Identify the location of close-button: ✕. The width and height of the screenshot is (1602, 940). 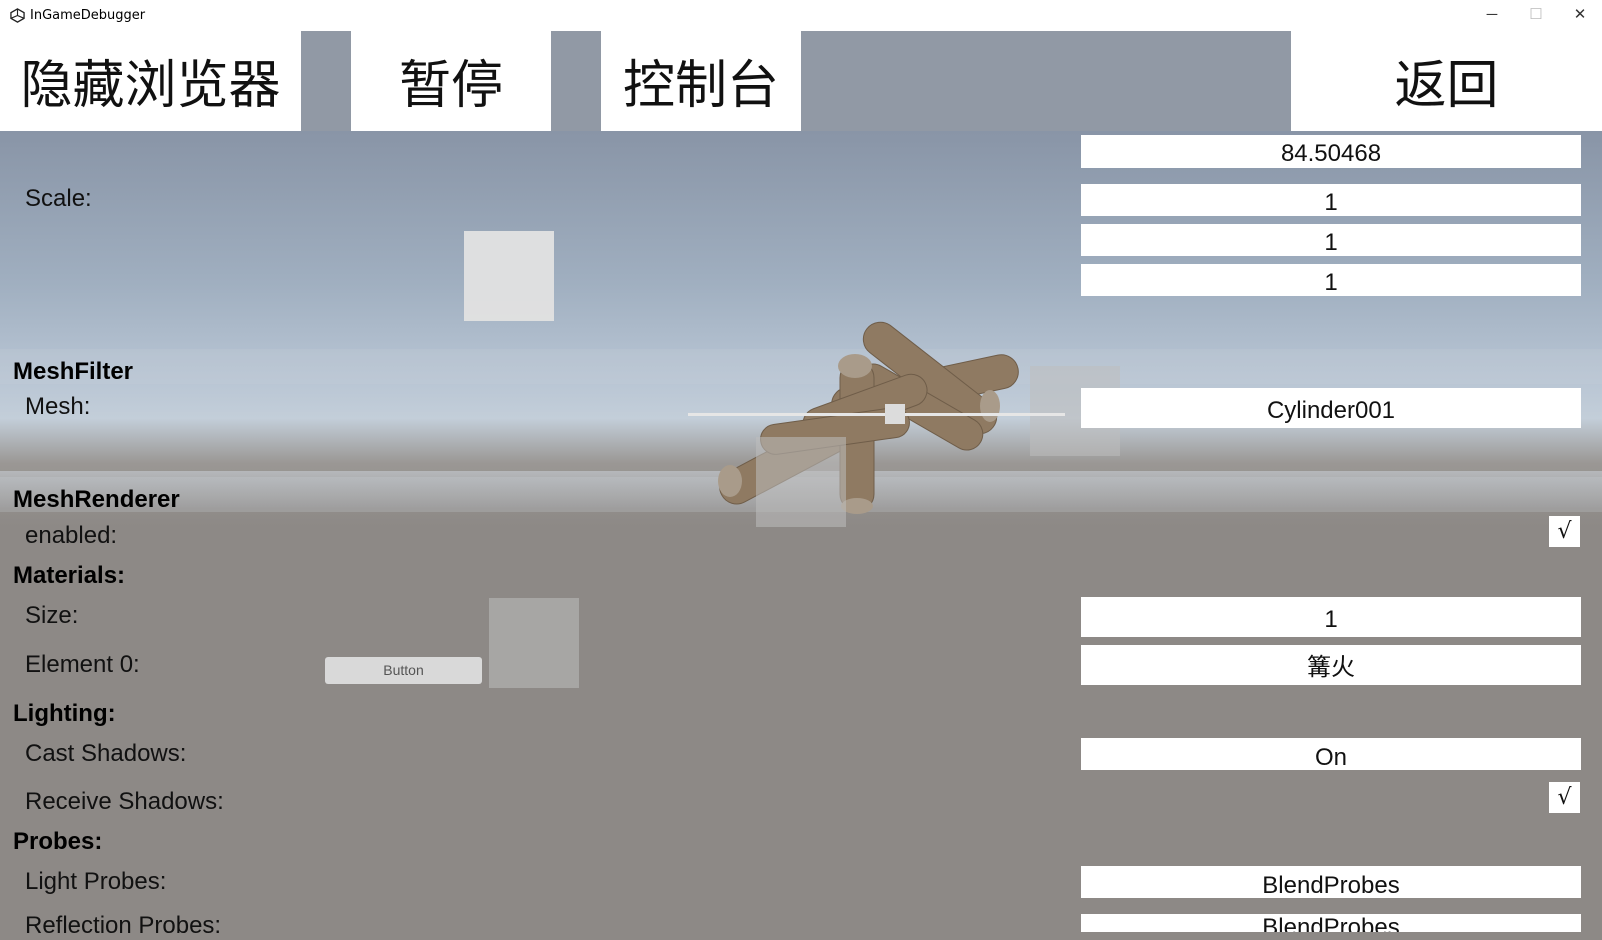
(1580, 15).